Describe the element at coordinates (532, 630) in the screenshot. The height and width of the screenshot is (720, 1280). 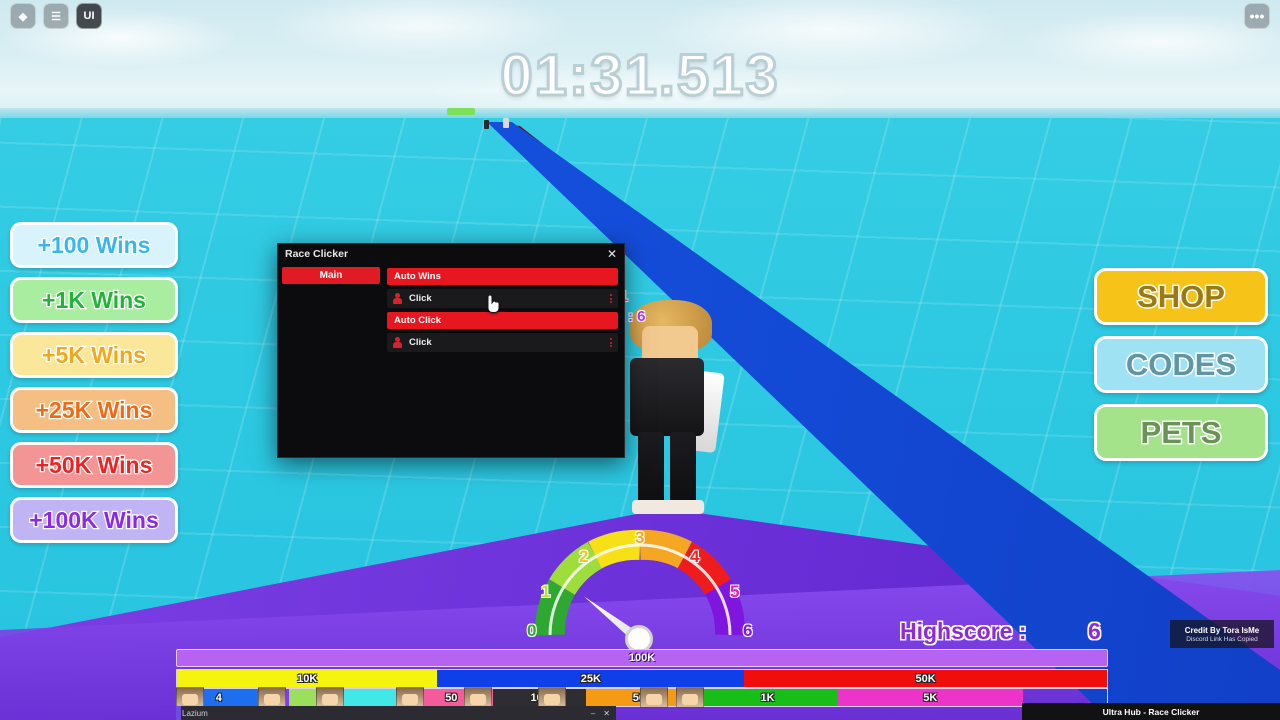
I see `gauge-tick-0: 0` at that location.